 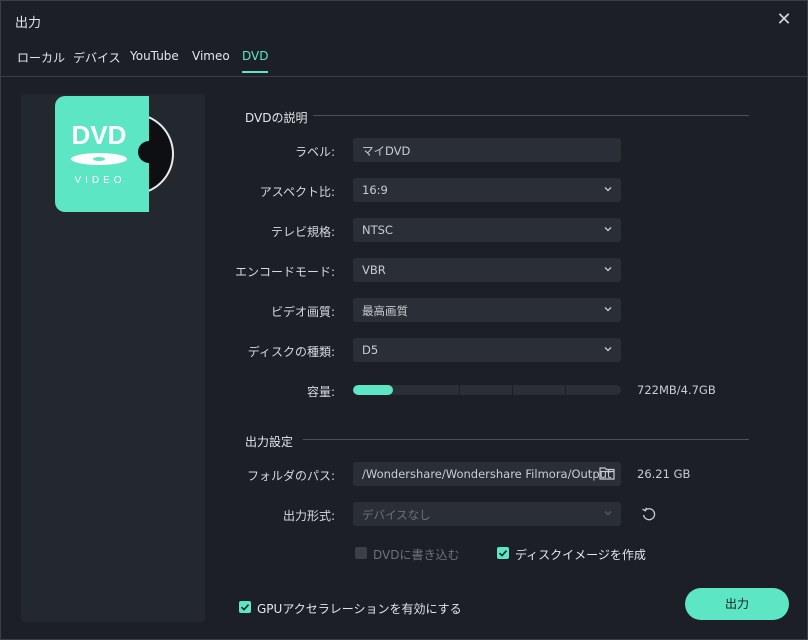 I want to click on video-quality-value: 最高画質, so click(x=385, y=311).